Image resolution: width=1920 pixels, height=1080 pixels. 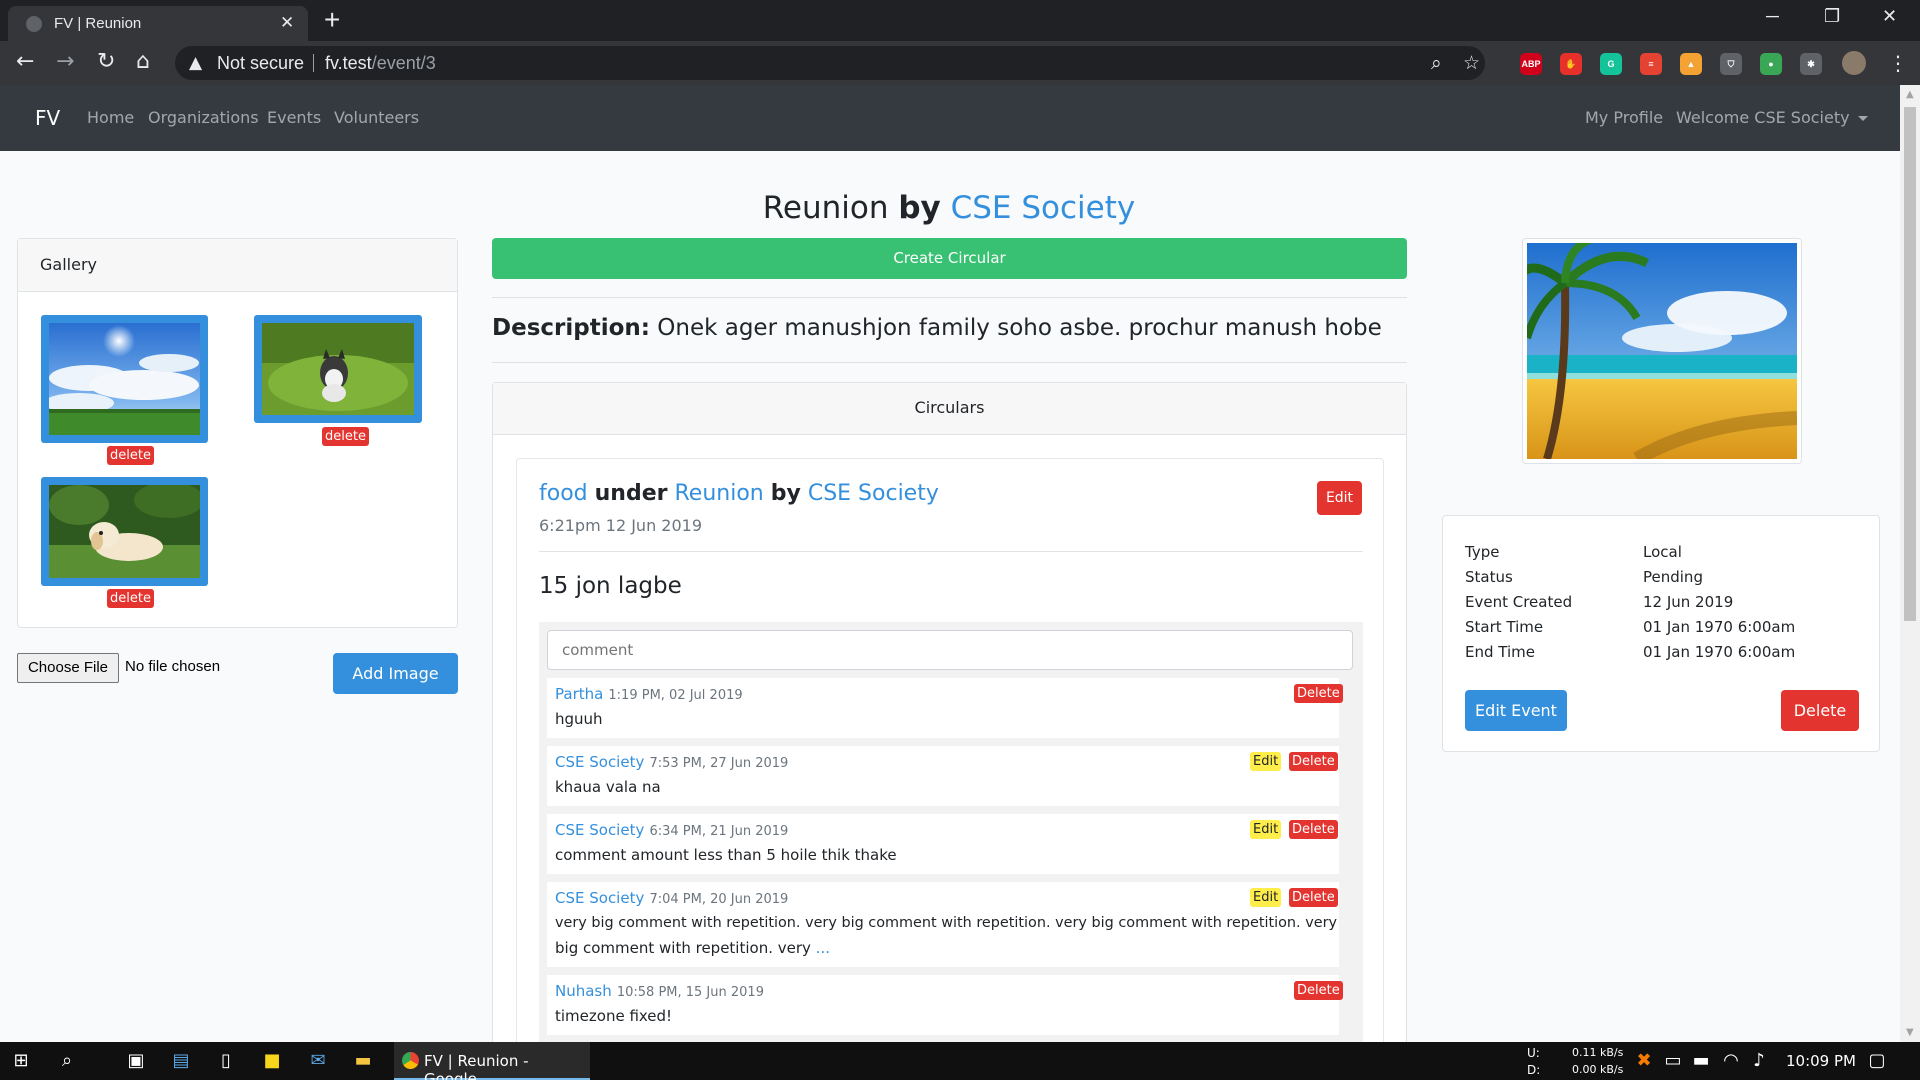 What do you see at coordinates (68, 668) in the screenshot?
I see `choose-file-button: Choose File` at bounding box center [68, 668].